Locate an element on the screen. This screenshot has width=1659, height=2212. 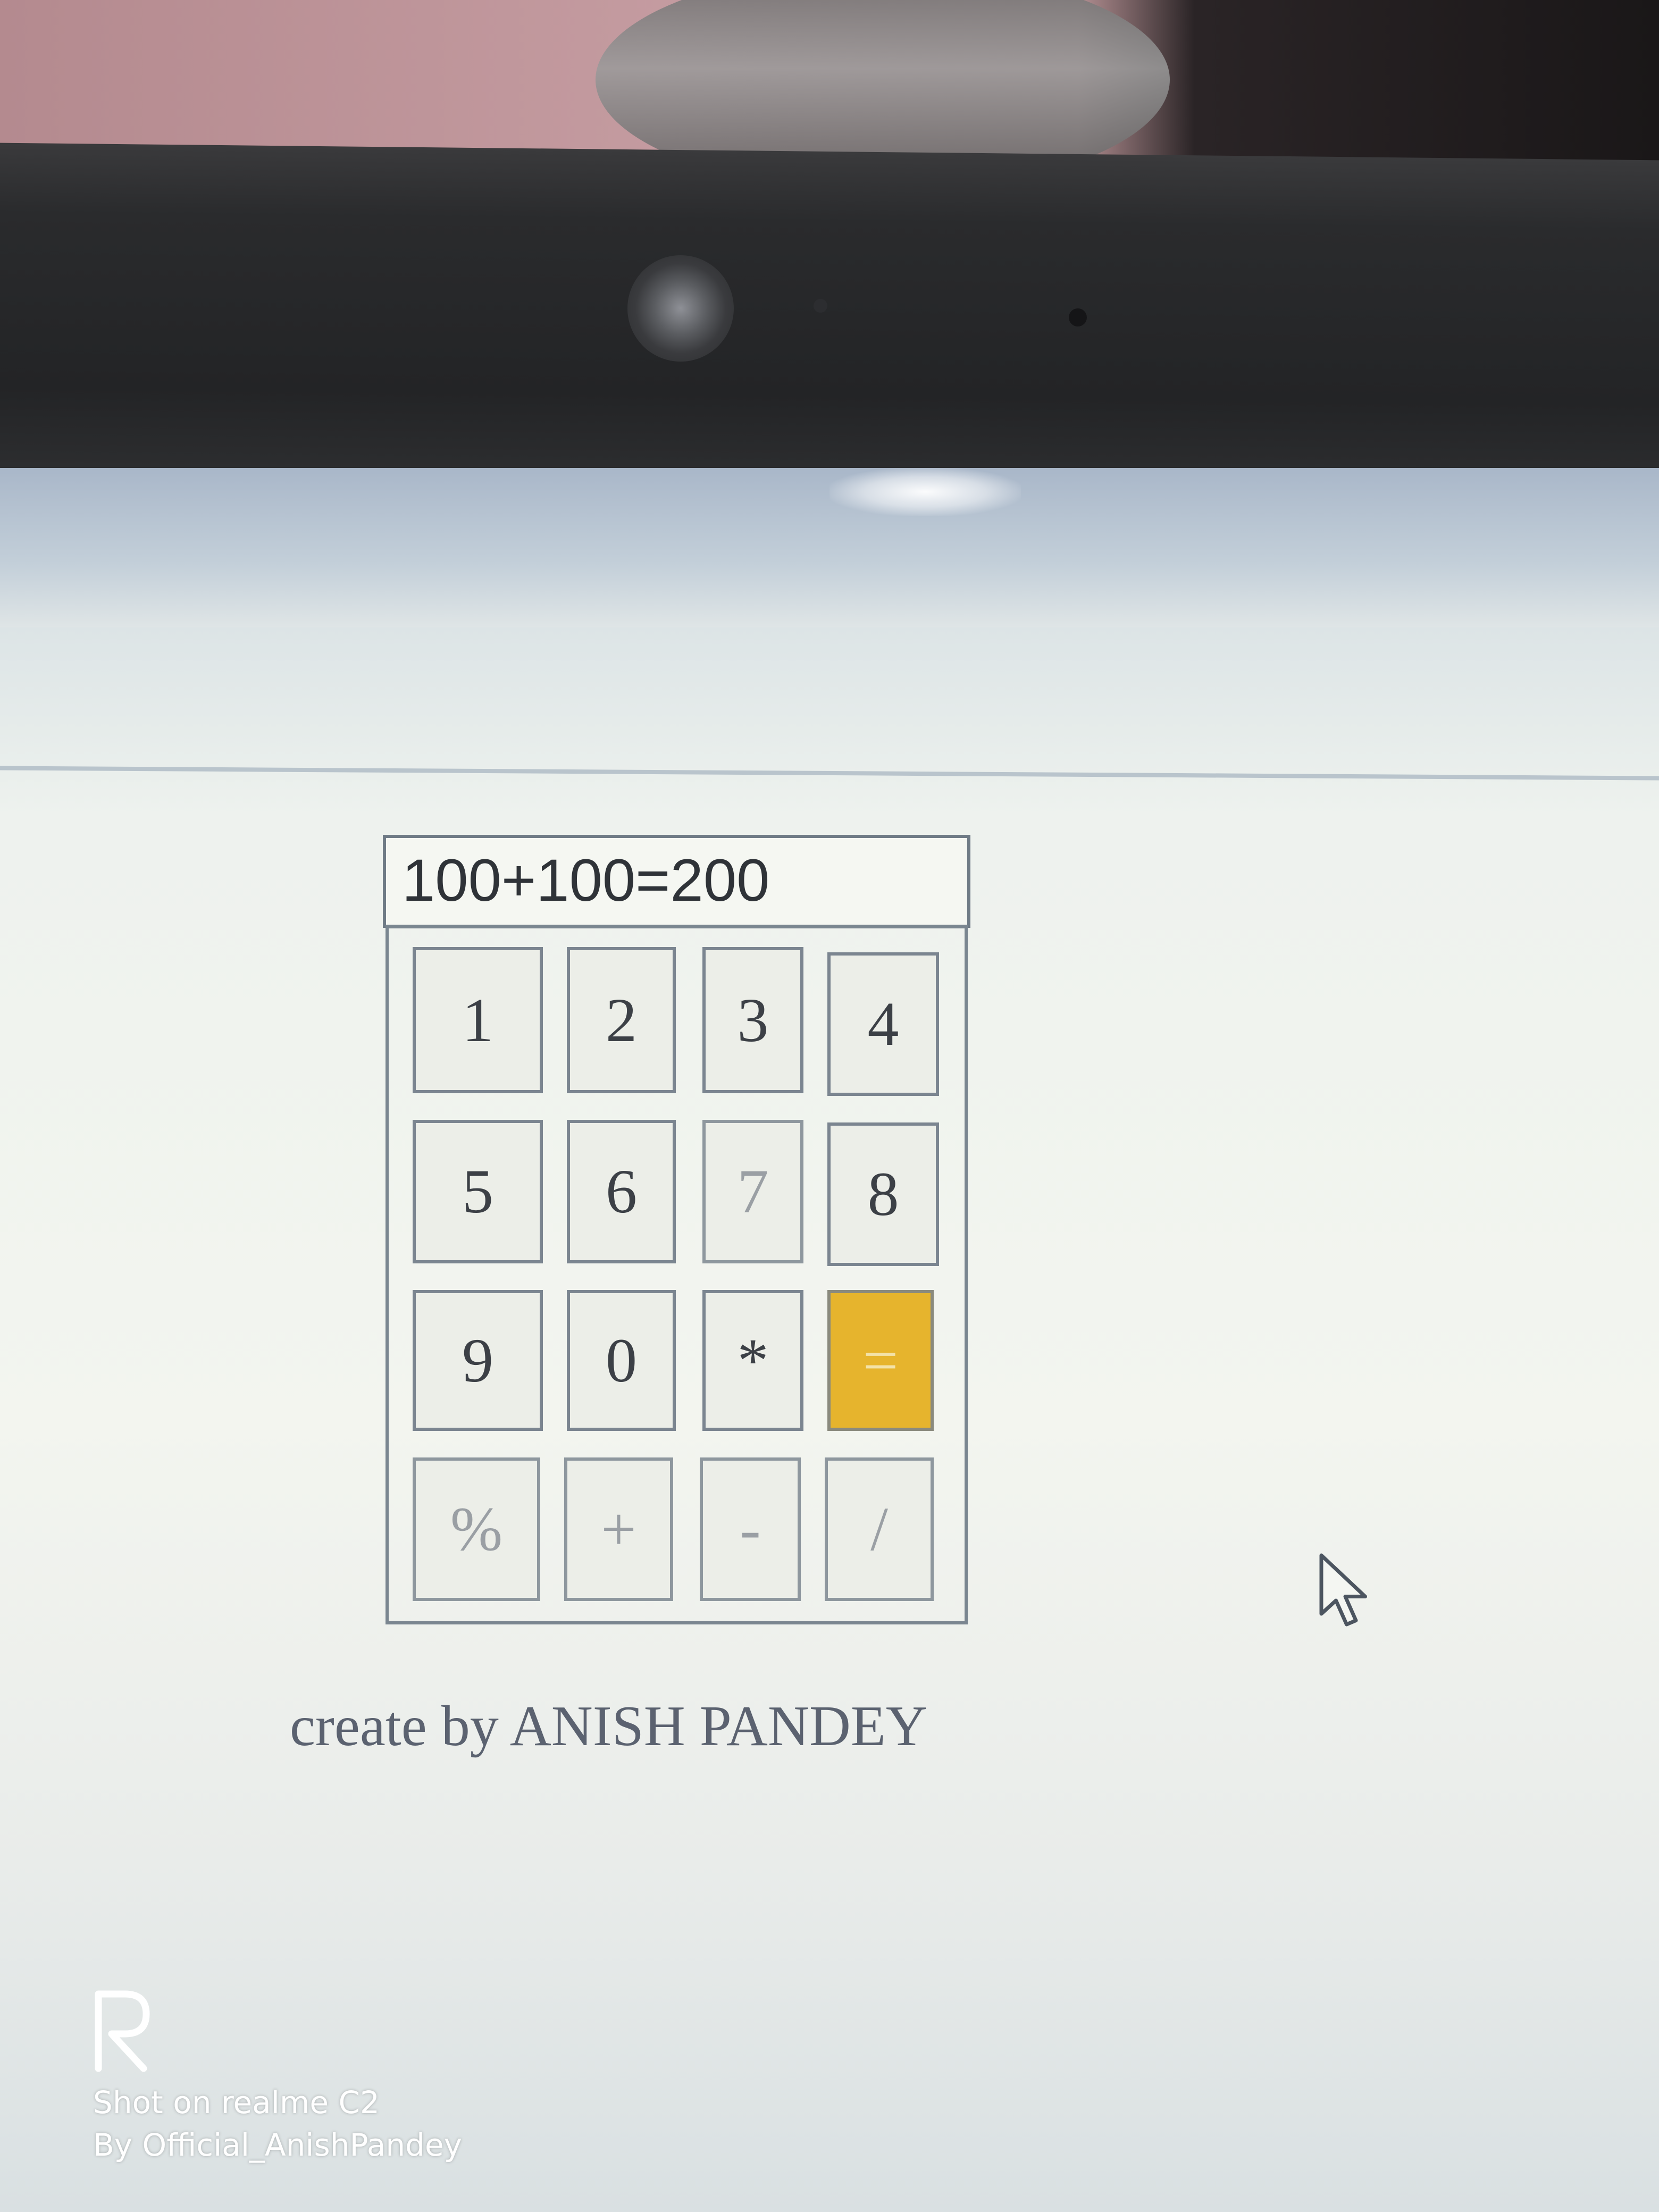
watermark-author-text: By Official_AnishPandey is located at coordinates (277, 2145).